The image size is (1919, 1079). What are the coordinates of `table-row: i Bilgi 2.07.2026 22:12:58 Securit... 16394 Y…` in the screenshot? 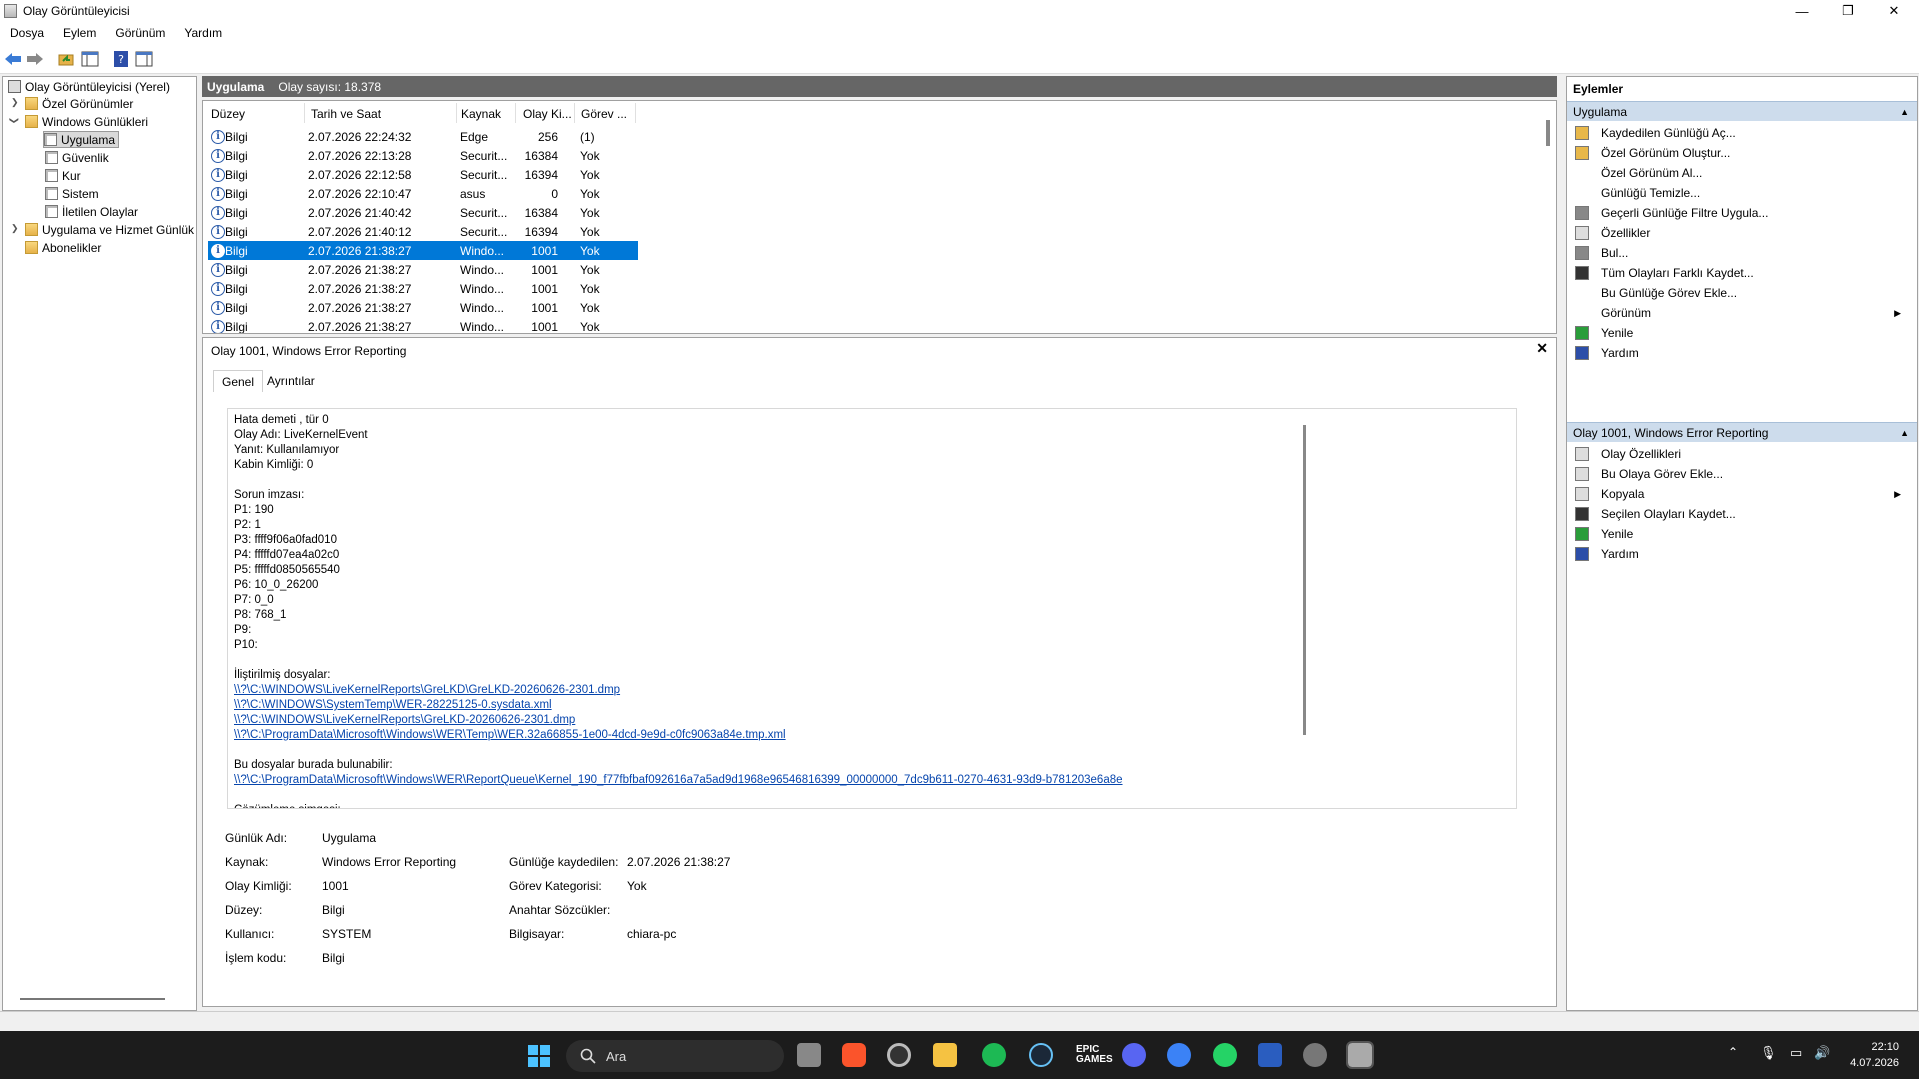 It's located at (423, 174).